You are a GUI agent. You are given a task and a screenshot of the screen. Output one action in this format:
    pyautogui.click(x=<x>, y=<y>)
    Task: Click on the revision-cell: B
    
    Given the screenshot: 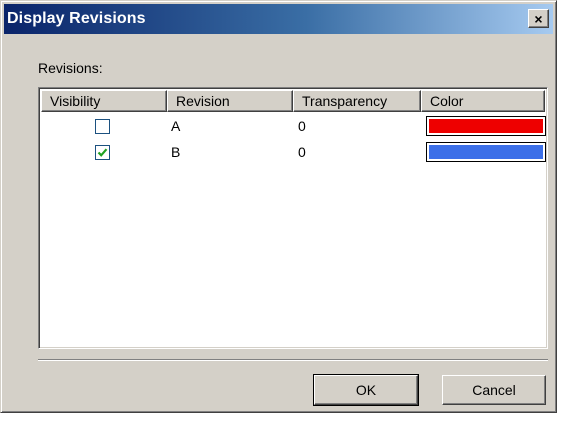 What is the action you would take?
    pyautogui.click(x=176, y=152)
    